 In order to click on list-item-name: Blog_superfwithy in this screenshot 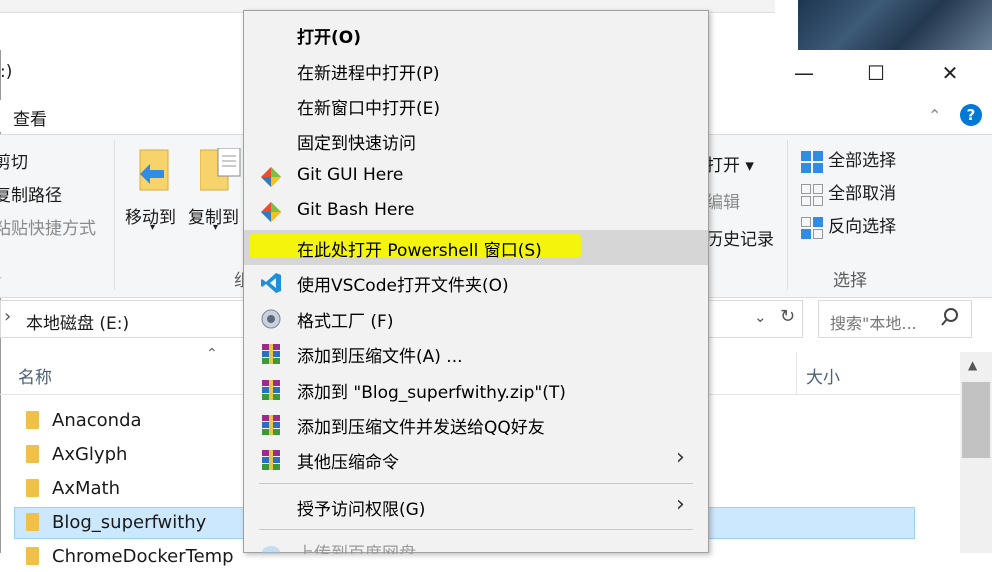, I will do `click(129, 522)`.